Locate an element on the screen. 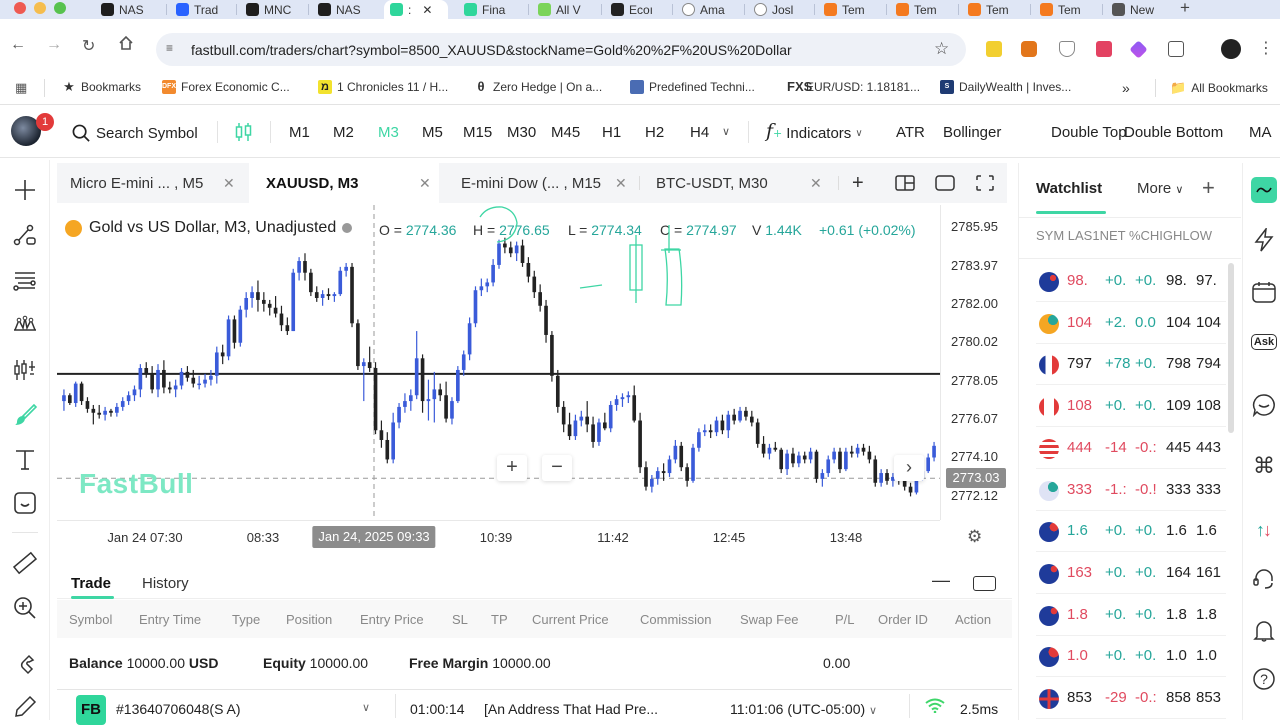  flash-news-icon is located at coordinates (1264, 240).